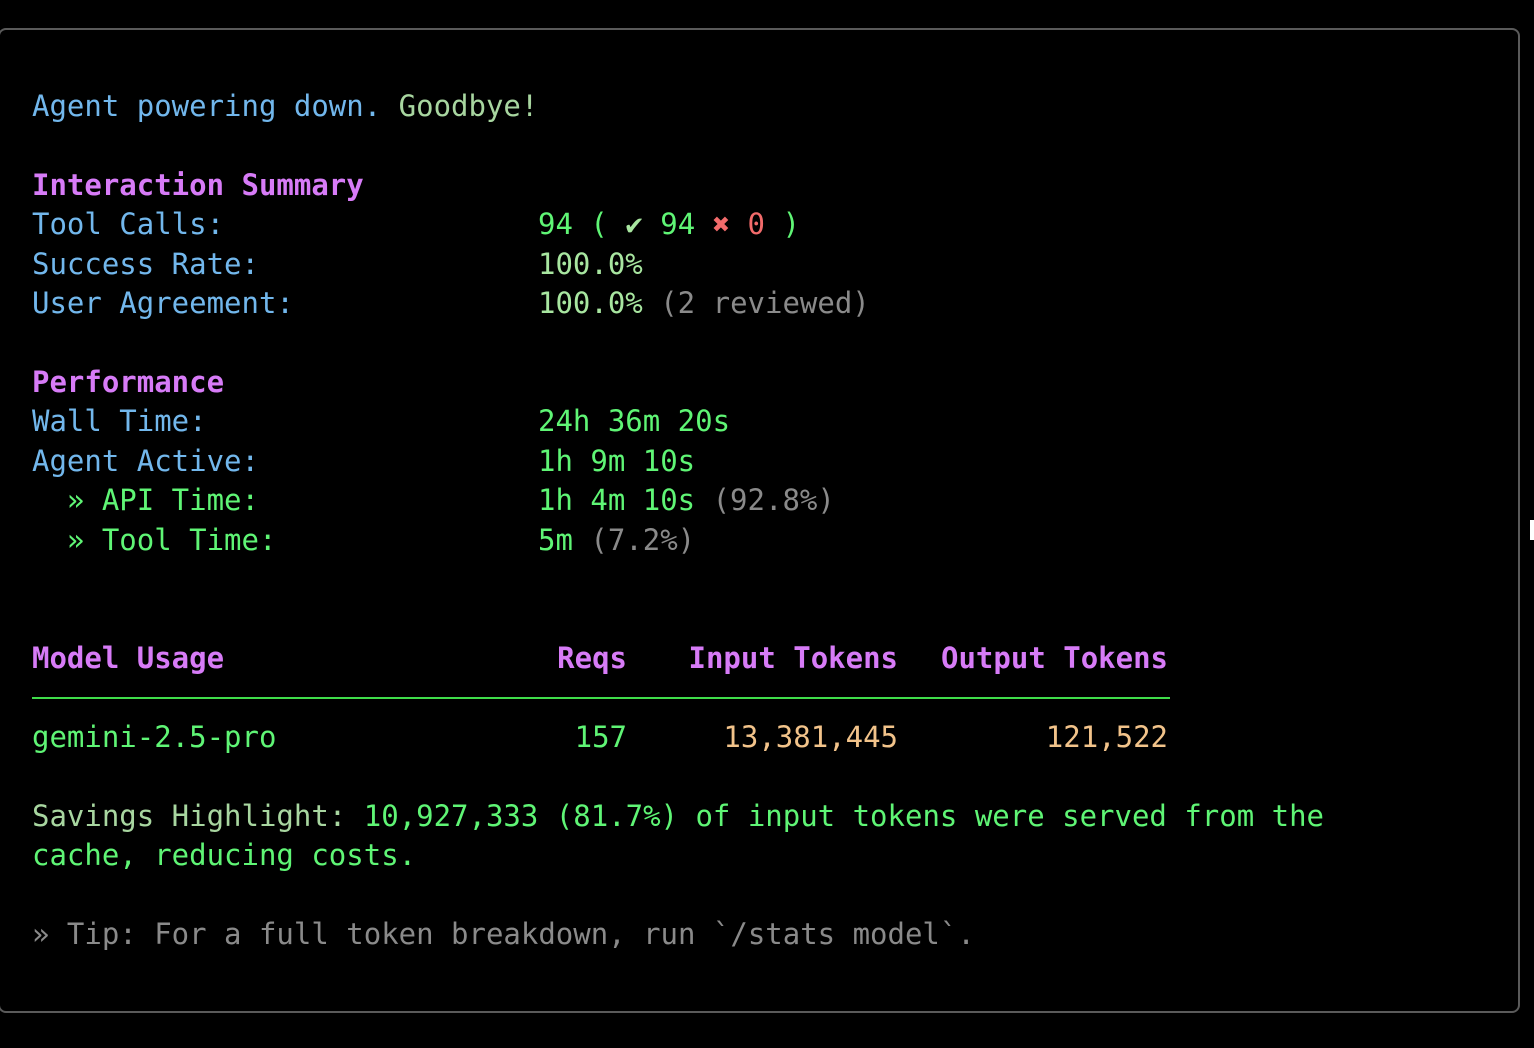  Describe the element at coordinates (600, 737) in the screenshot. I see `model-reqs: 157` at that location.